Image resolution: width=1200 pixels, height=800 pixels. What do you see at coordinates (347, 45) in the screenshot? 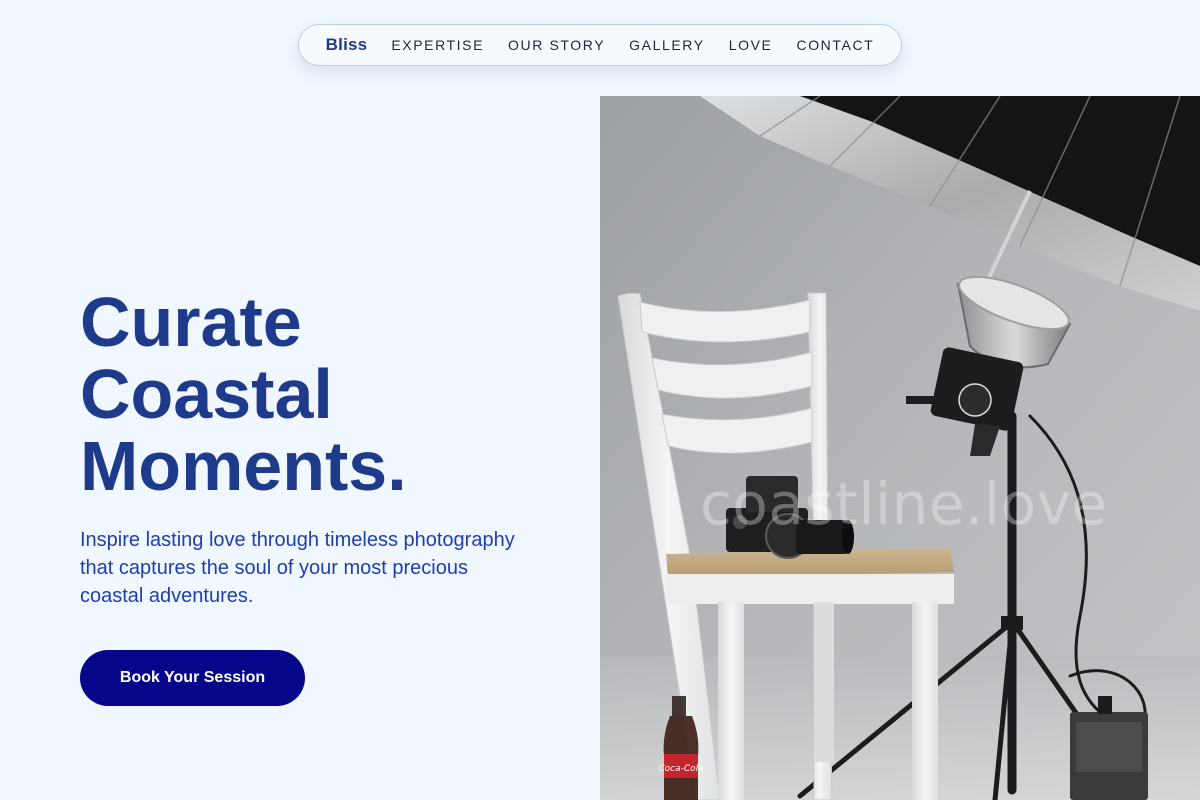
I see `brand-logo: Bliss` at bounding box center [347, 45].